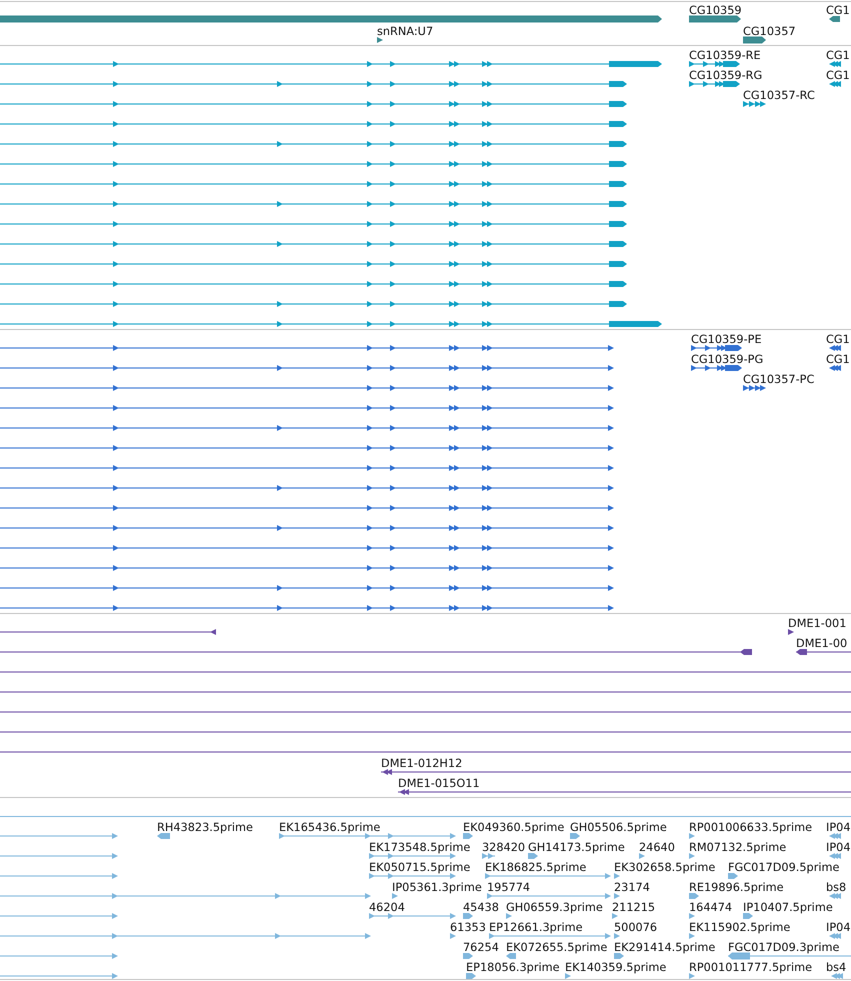  What do you see at coordinates (419, 847) in the screenshot?
I see `feature-label: EK173548.5prime` at bounding box center [419, 847].